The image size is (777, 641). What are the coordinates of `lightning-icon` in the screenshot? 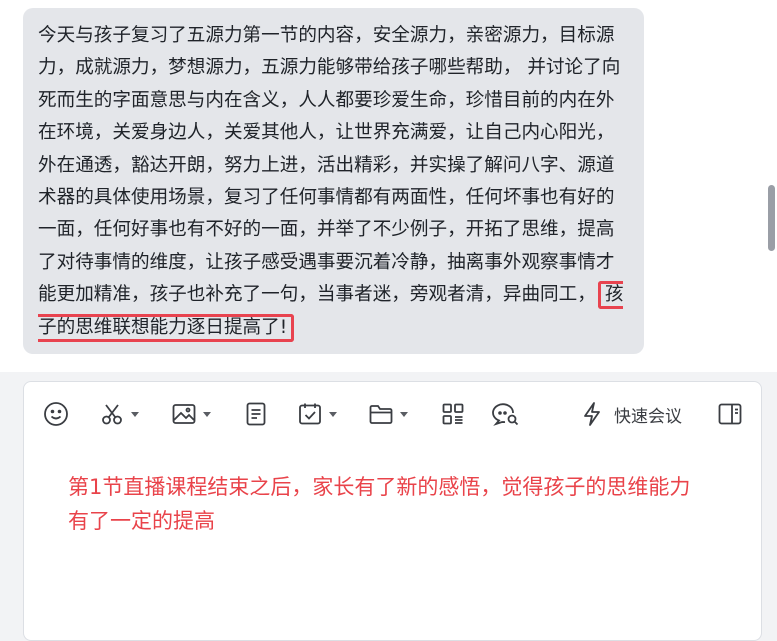 It's located at (592, 414).